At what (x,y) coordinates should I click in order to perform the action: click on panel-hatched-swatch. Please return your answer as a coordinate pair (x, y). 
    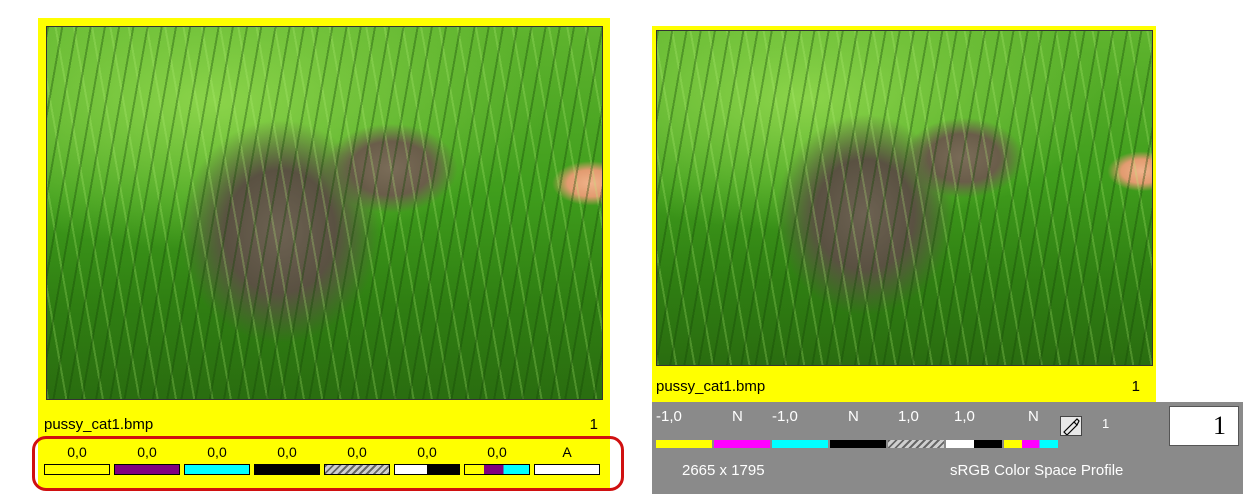
    Looking at the image, I should click on (916, 444).